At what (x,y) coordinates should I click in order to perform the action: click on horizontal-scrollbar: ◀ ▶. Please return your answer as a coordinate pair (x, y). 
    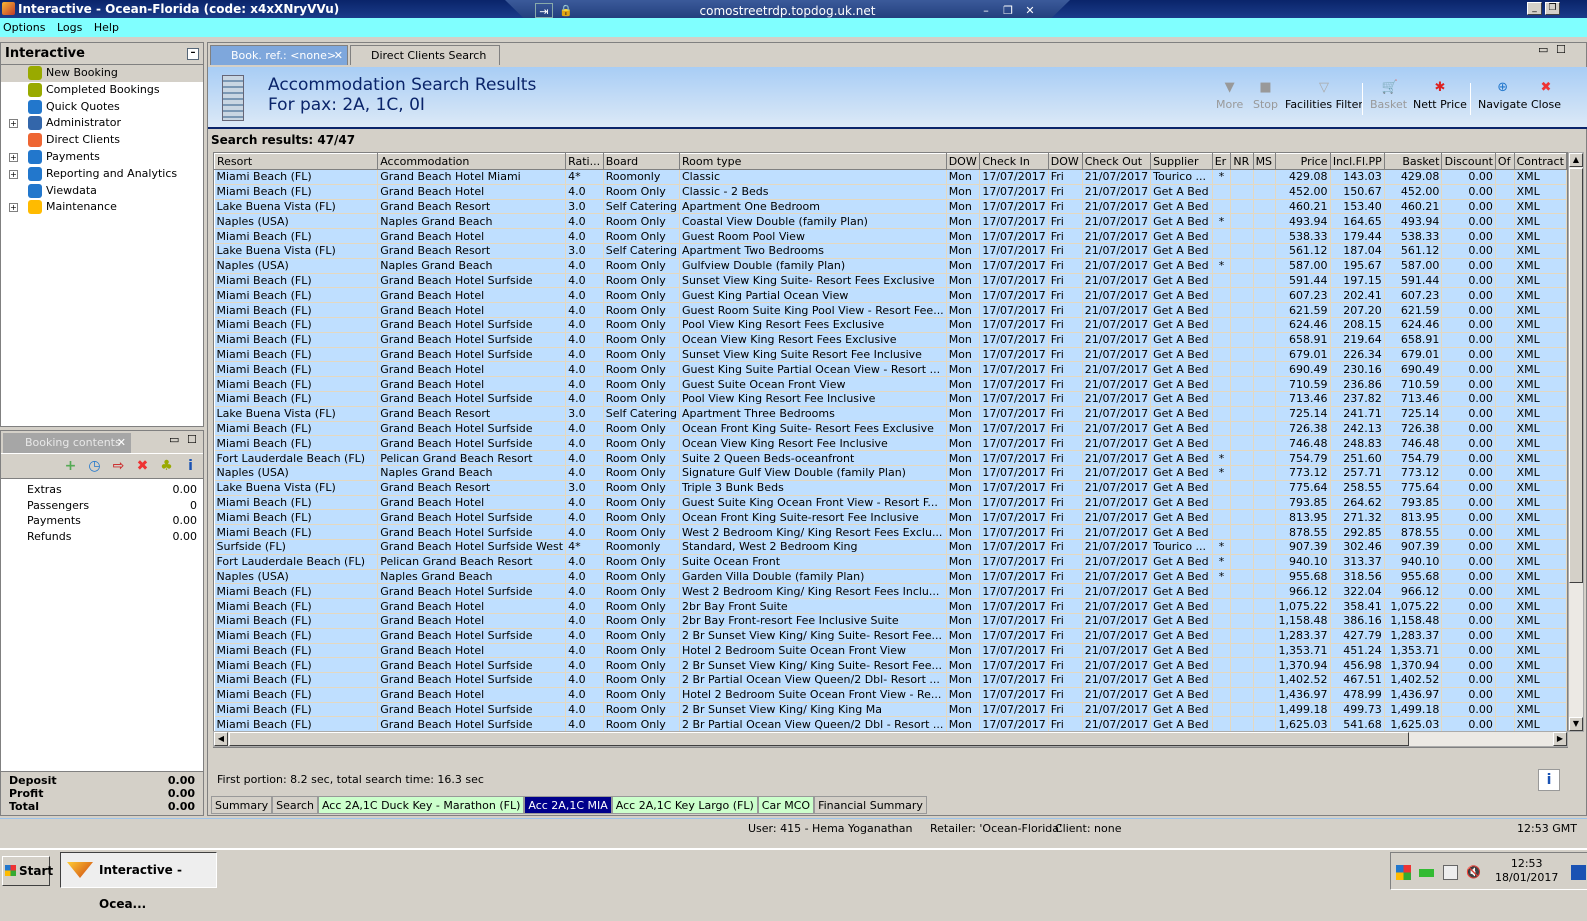
    Looking at the image, I should click on (890, 739).